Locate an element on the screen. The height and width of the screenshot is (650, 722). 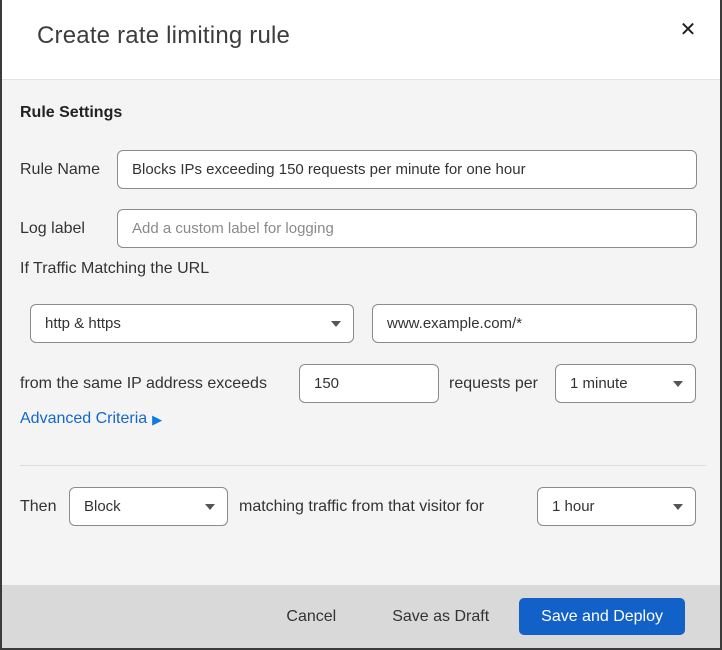
cancel-button: Cancel is located at coordinates (311, 617).